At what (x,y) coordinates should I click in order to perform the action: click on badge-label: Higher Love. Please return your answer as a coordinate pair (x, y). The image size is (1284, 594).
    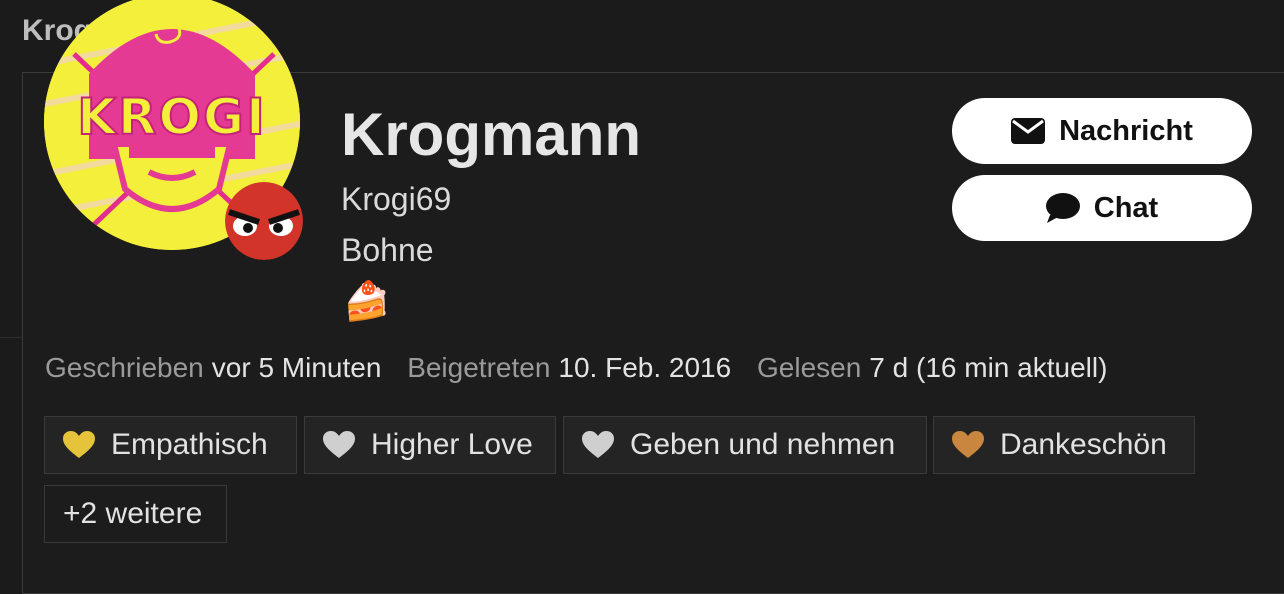
    Looking at the image, I should click on (452, 444).